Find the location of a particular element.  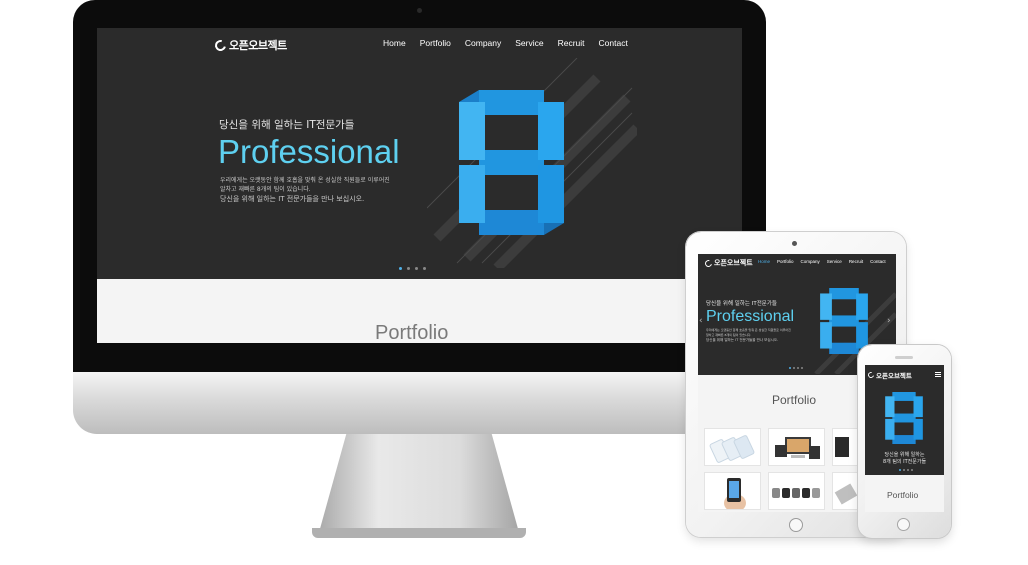

nav-item-company: Company is located at coordinates (483, 43).